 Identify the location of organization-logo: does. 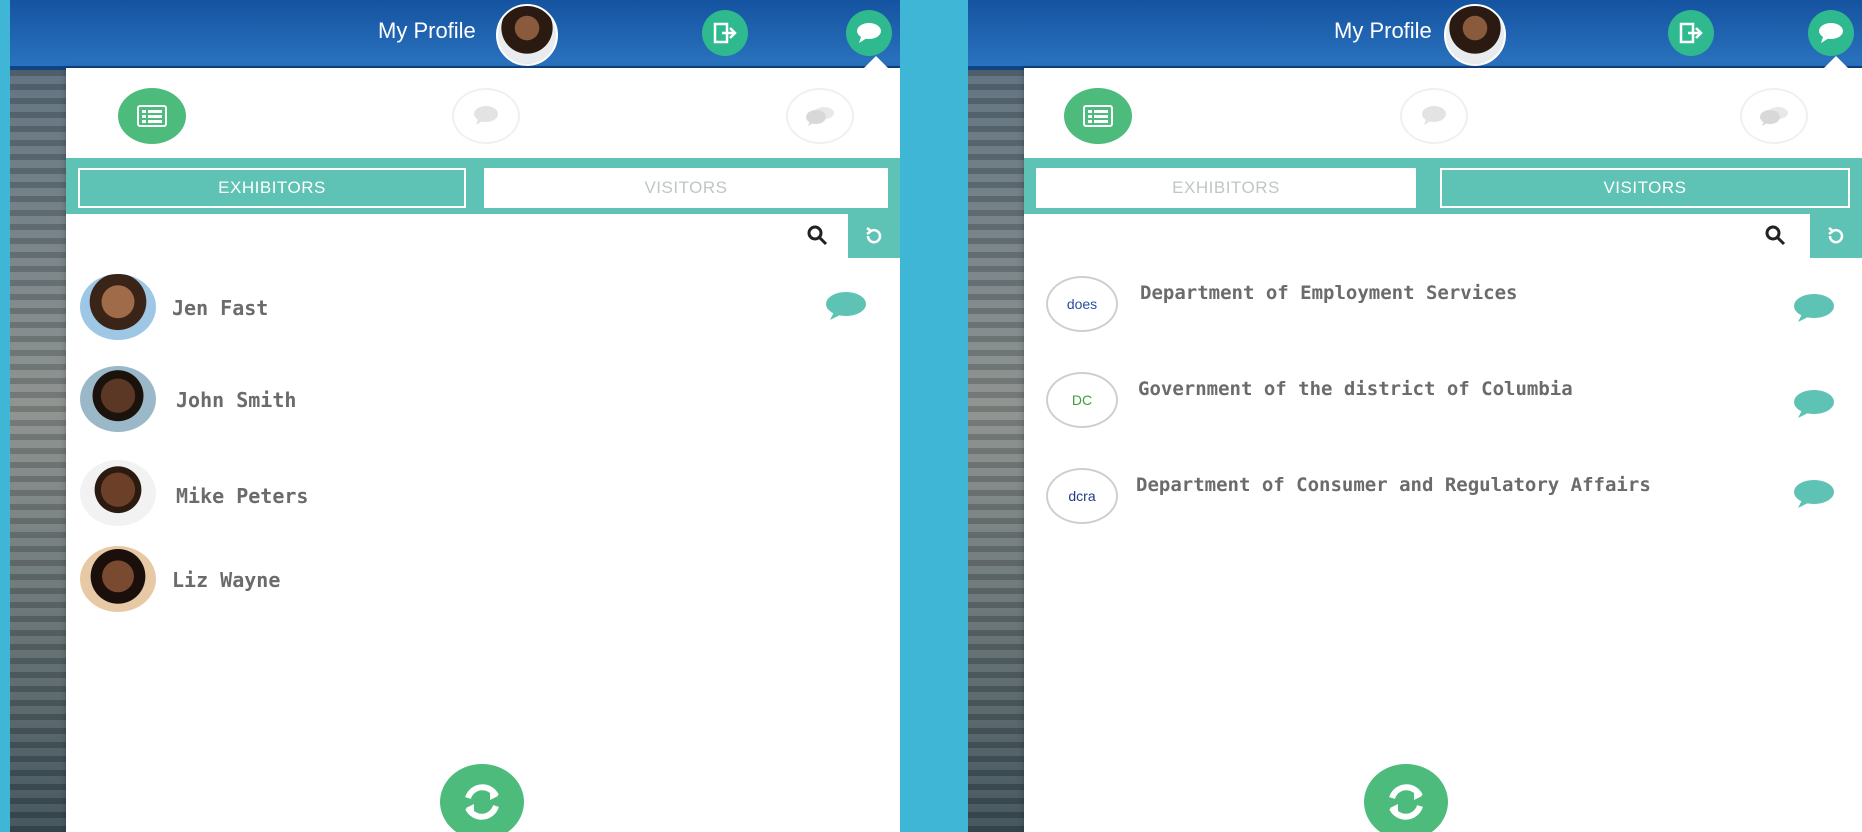
(1082, 304).